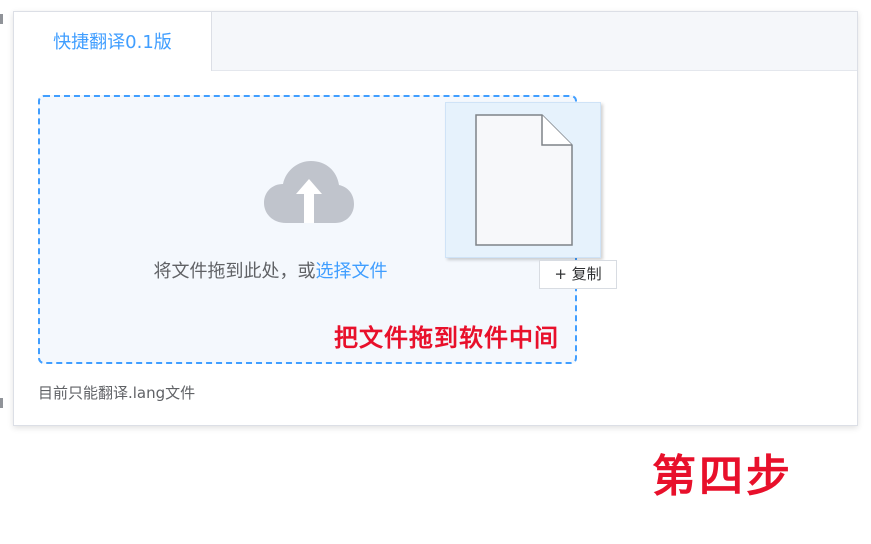 This screenshot has width=871, height=544. What do you see at coordinates (578, 274) in the screenshot?
I see `copy-cursor-tip: + 复制` at bounding box center [578, 274].